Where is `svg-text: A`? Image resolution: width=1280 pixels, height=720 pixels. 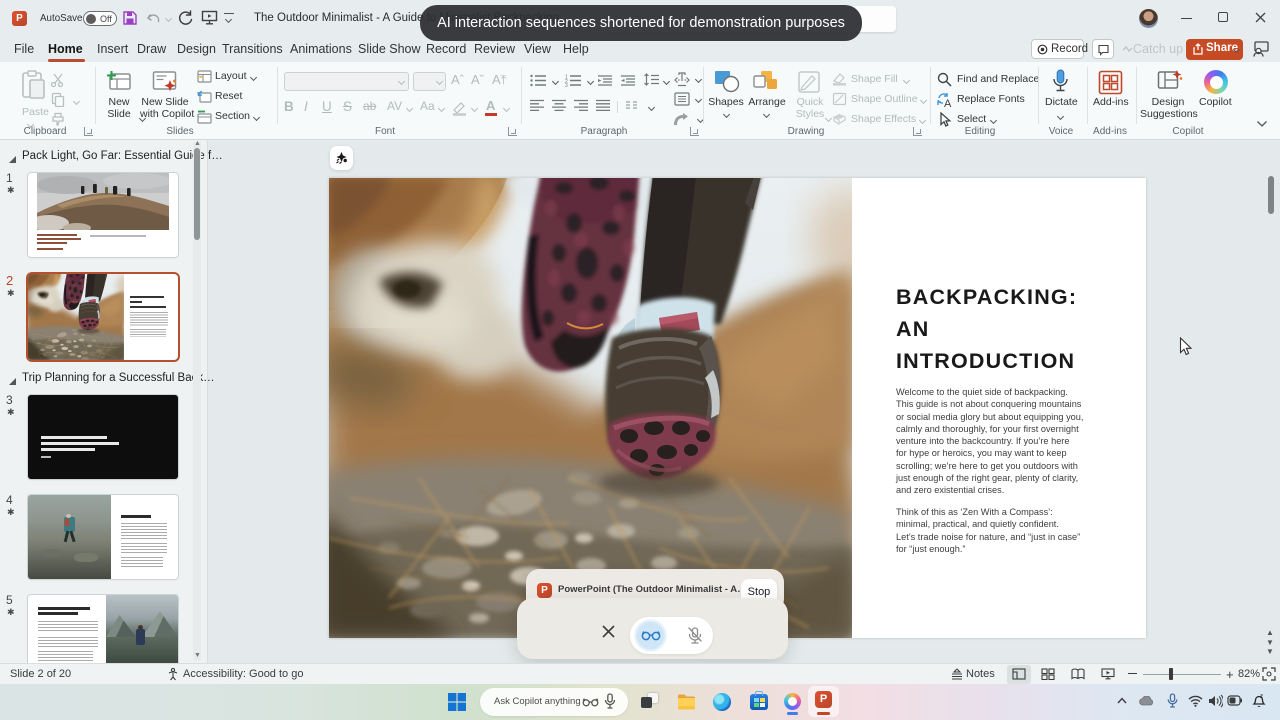
svg-text: A is located at coordinates (948, 103).